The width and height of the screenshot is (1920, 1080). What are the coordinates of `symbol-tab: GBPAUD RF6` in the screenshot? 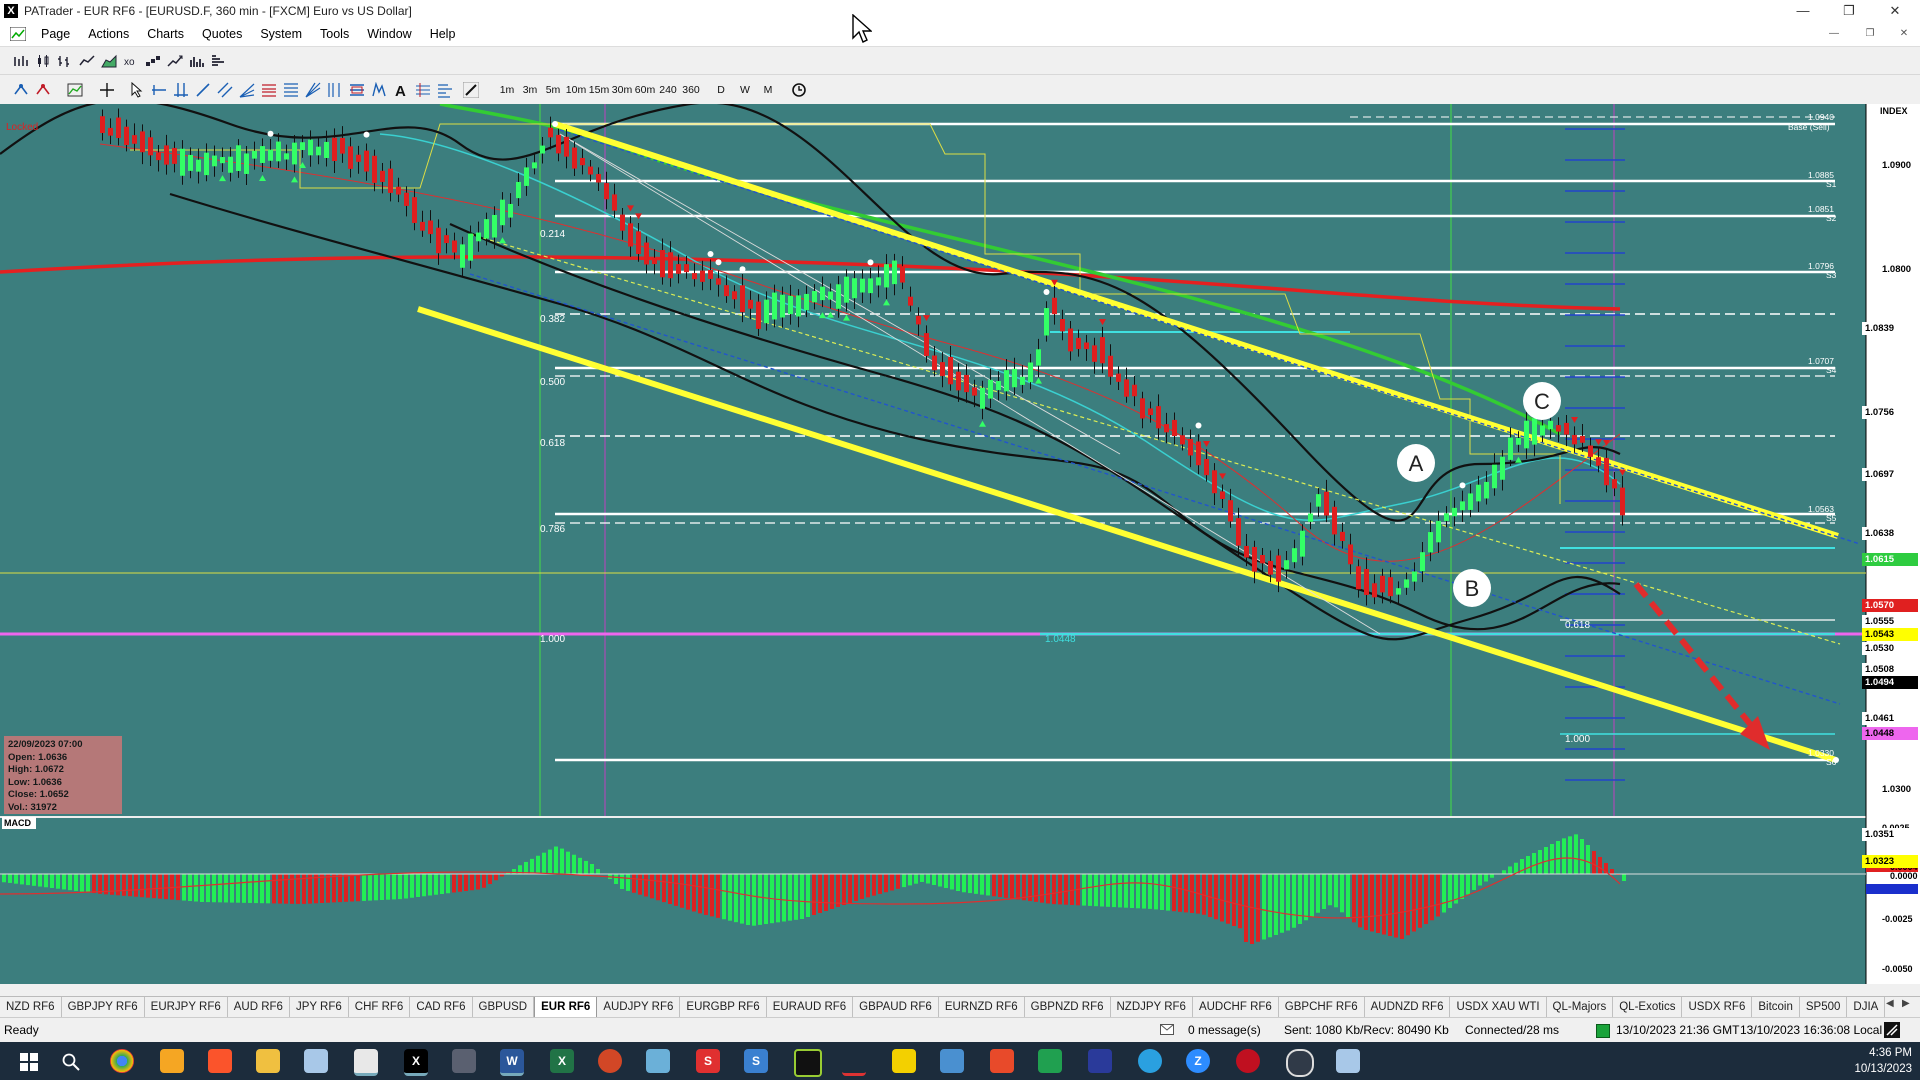 It's located at (896, 1007).